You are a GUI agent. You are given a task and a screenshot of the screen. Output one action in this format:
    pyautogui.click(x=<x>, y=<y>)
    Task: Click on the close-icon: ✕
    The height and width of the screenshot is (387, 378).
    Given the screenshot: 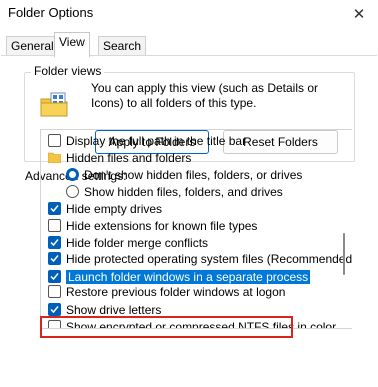 What is the action you would take?
    pyautogui.click(x=359, y=14)
    